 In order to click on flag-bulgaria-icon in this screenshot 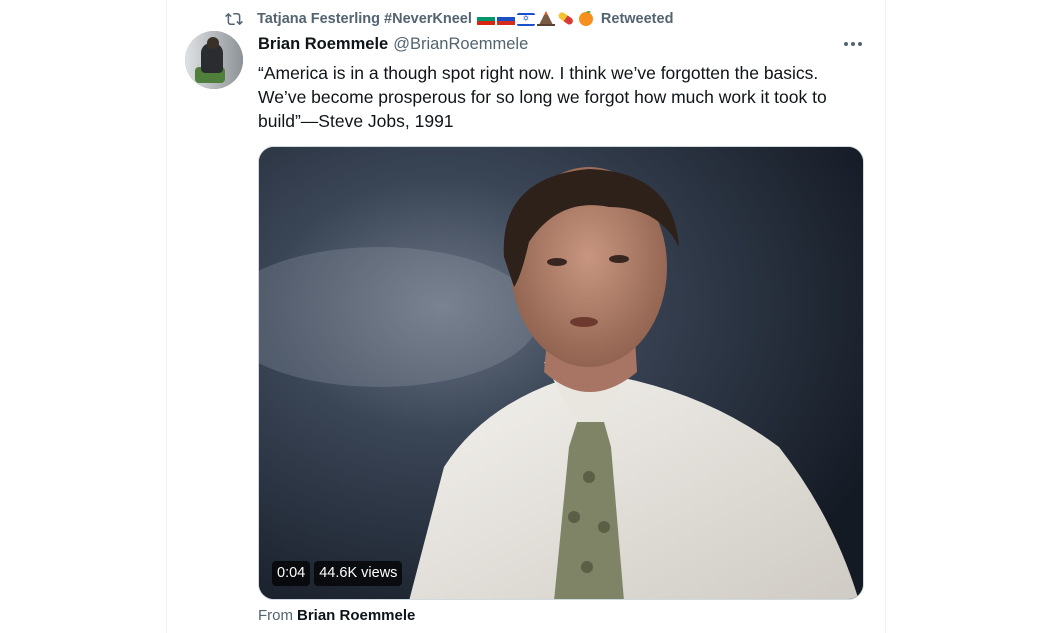, I will do `click(485, 19)`.